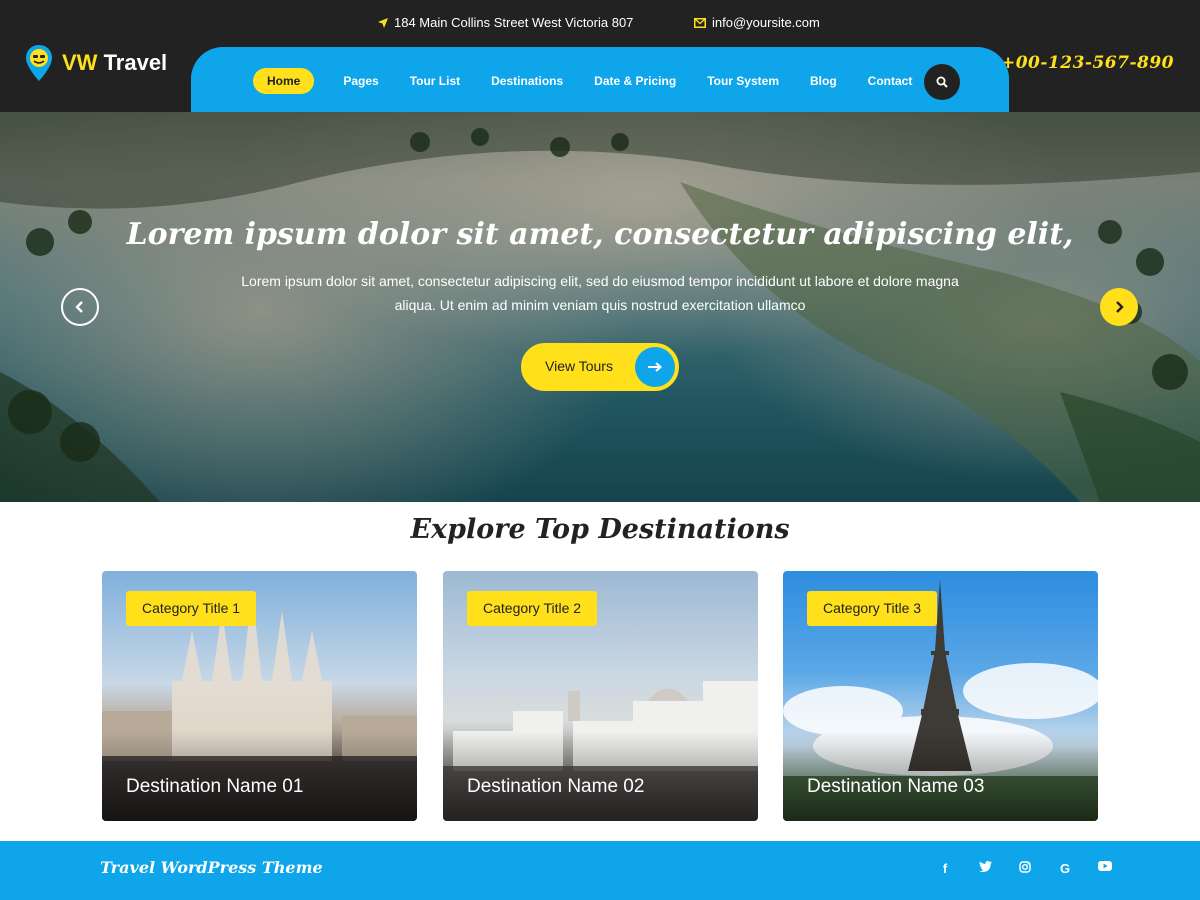 Image resolution: width=1200 pixels, height=900 pixels. Describe the element at coordinates (743, 81) in the screenshot. I see `nav-item-tour-system: Tour System` at that location.